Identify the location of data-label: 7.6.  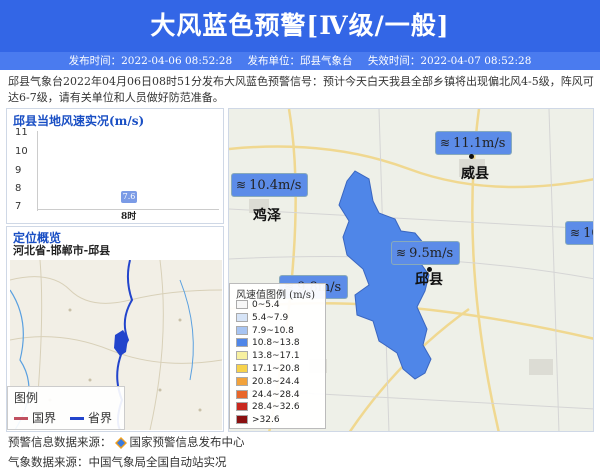
(129, 197).